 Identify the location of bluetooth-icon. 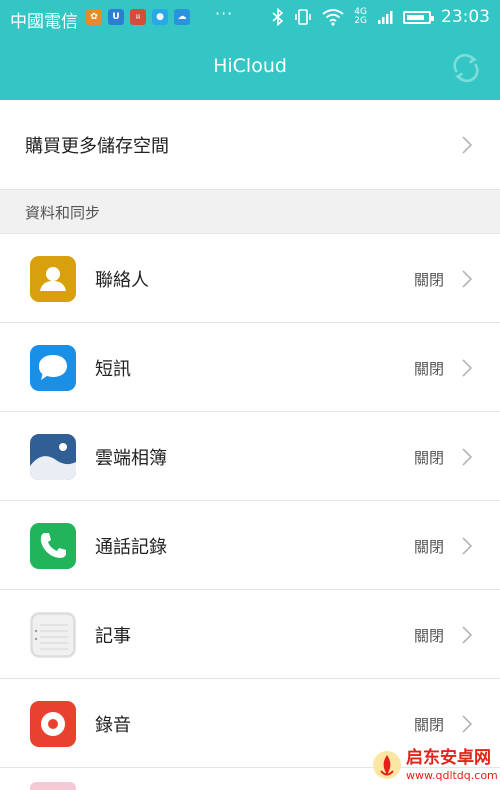
(278, 17).